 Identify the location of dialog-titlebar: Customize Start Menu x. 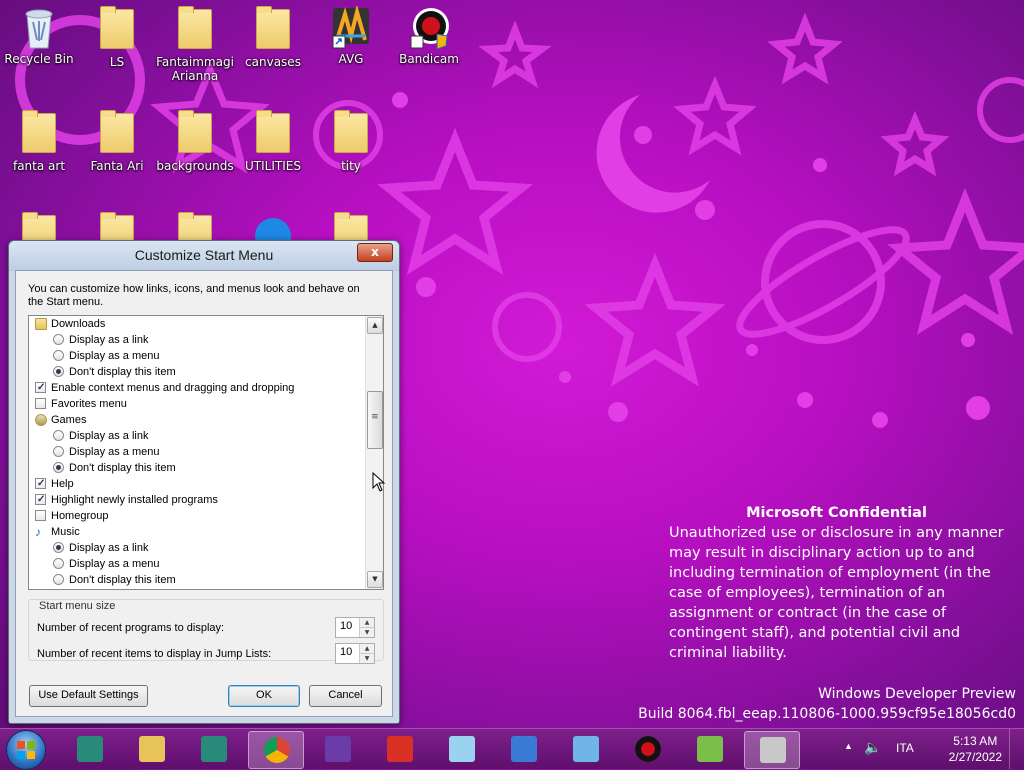
(204, 256).